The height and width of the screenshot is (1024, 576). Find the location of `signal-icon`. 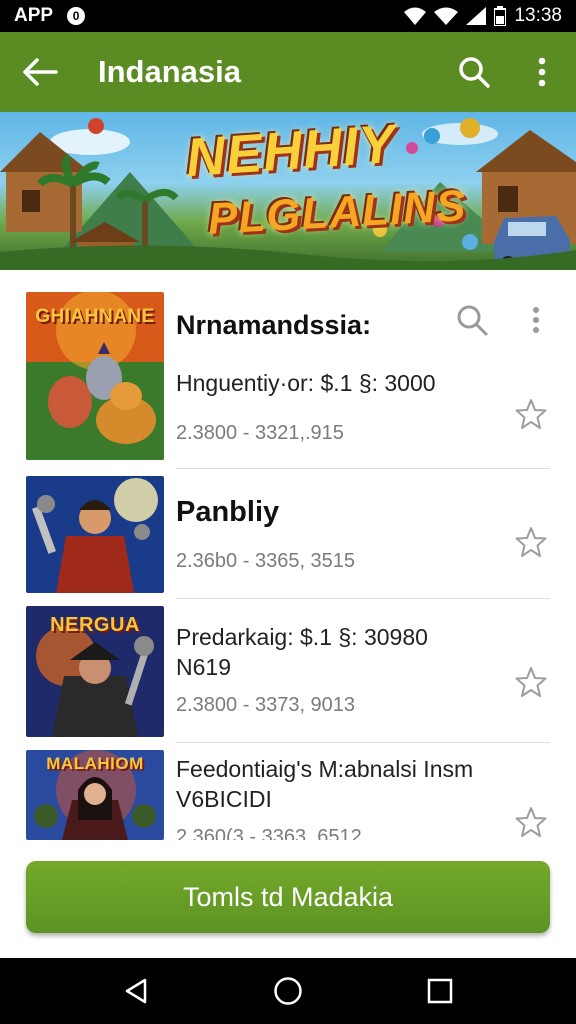

signal-icon is located at coordinates (476, 16).